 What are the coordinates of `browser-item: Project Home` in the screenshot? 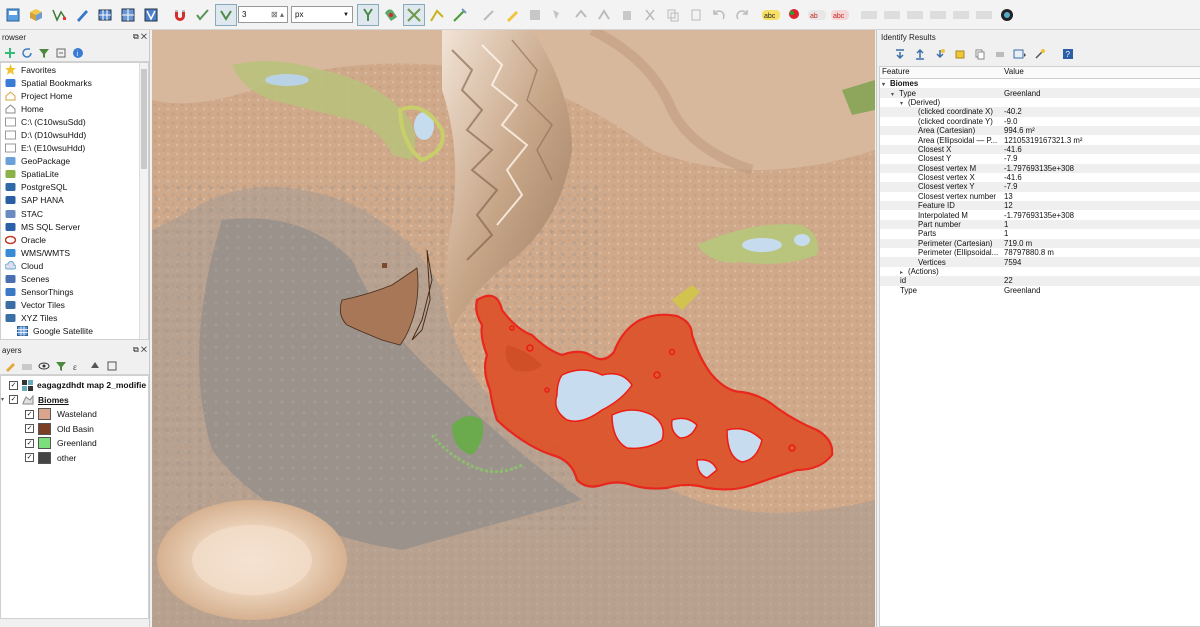 It's located at (74, 95).